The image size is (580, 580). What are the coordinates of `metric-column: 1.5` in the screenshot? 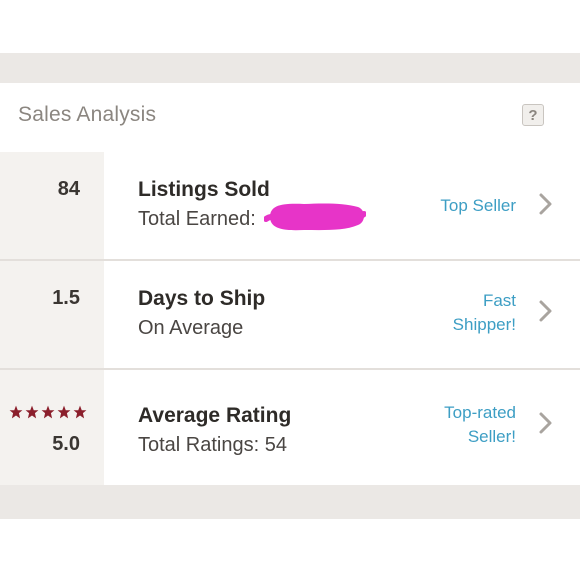 It's located at (52, 314).